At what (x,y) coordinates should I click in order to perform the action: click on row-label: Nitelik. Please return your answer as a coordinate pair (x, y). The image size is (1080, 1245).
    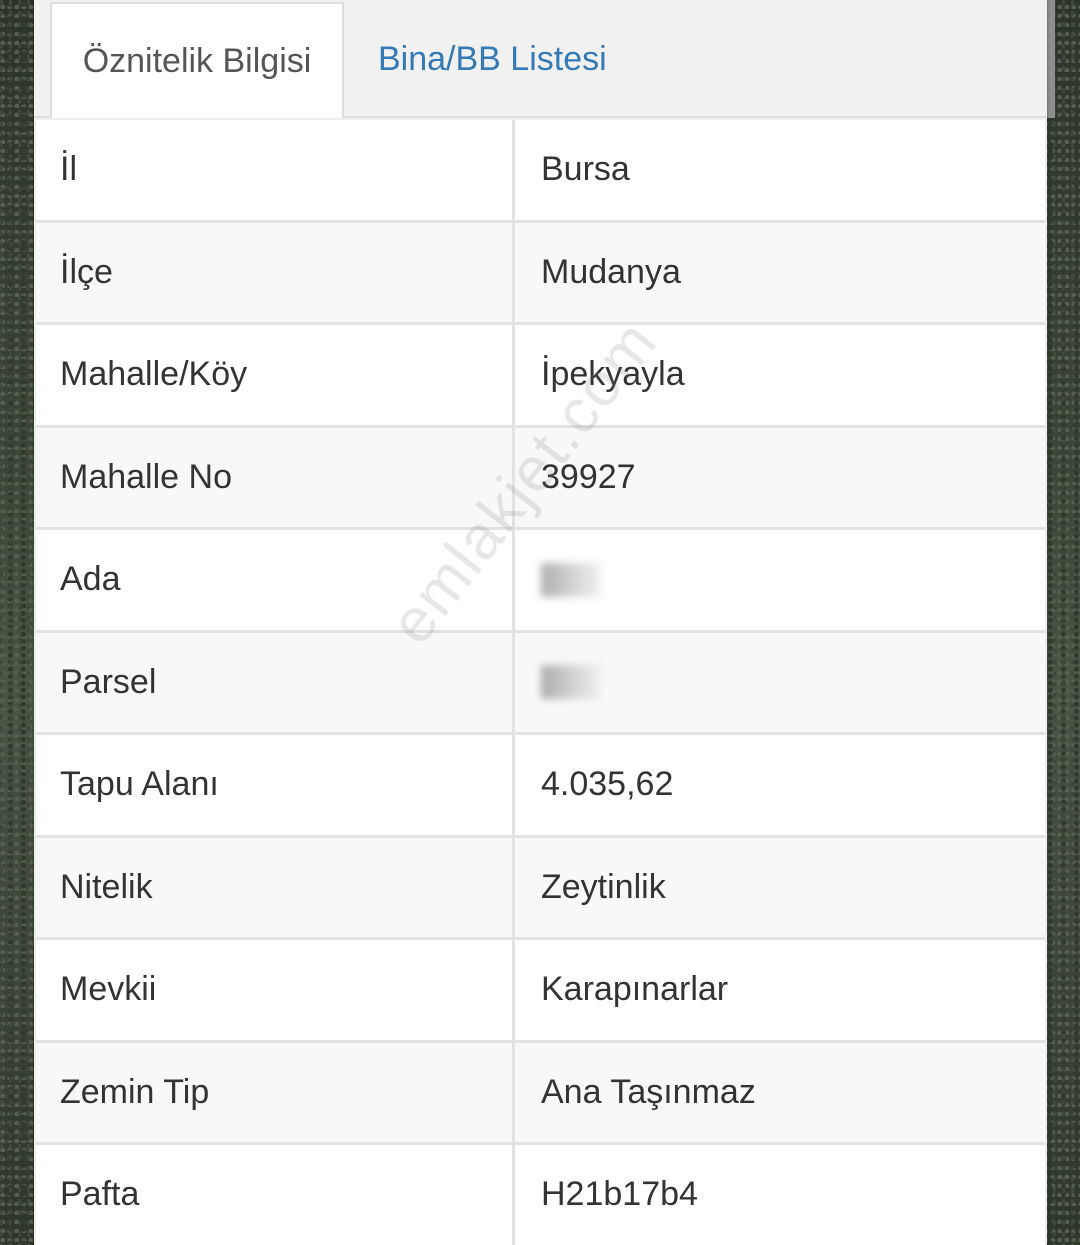
    Looking at the image, I should click on (275, 887).